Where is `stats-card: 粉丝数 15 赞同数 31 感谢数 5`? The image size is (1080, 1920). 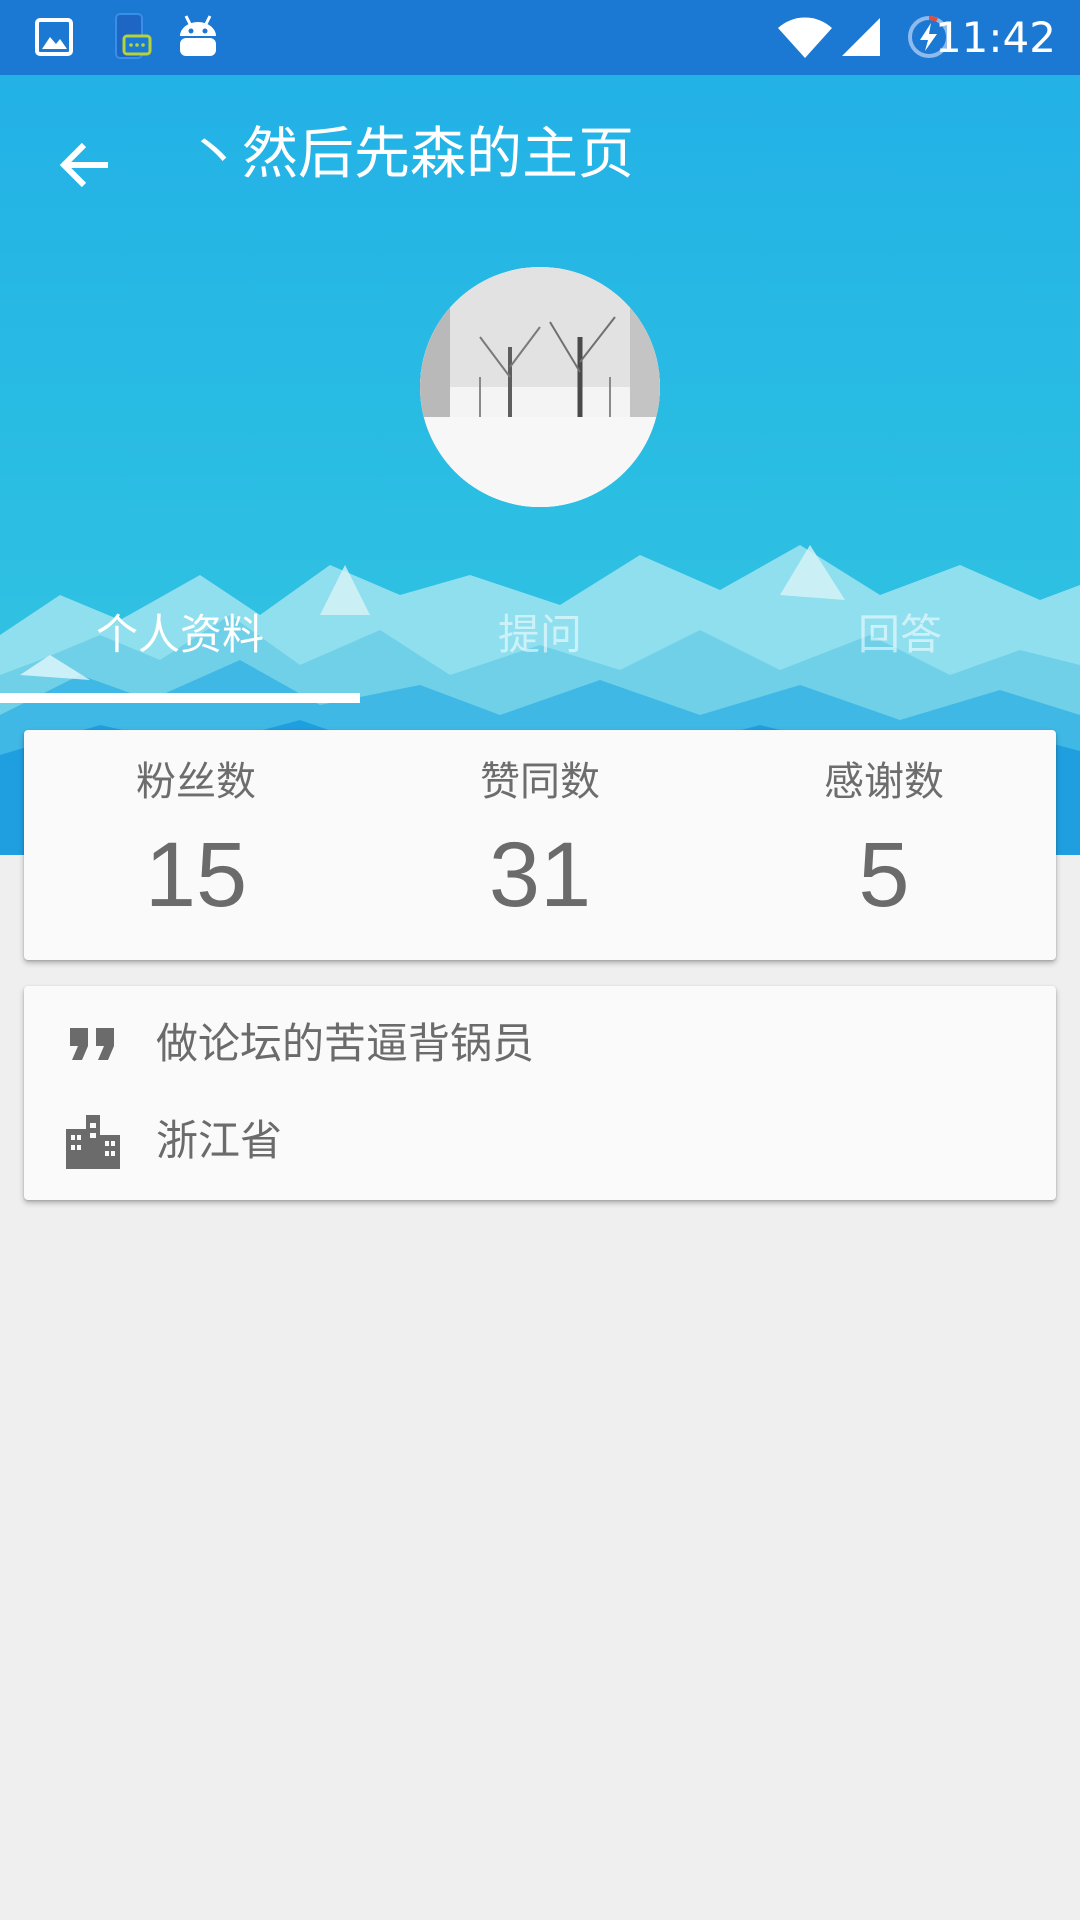 stats-card: 粉丝数 15 赞同数 31 感谢数 5 is located at coordinates (540, 845).